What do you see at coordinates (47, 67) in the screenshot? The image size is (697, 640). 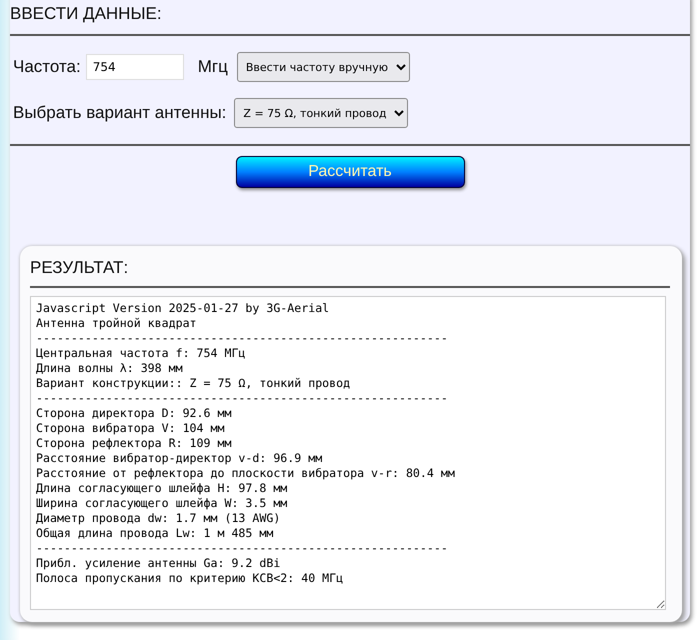 I see `frequency-label: Частота:` at bounding box center [47, 67].